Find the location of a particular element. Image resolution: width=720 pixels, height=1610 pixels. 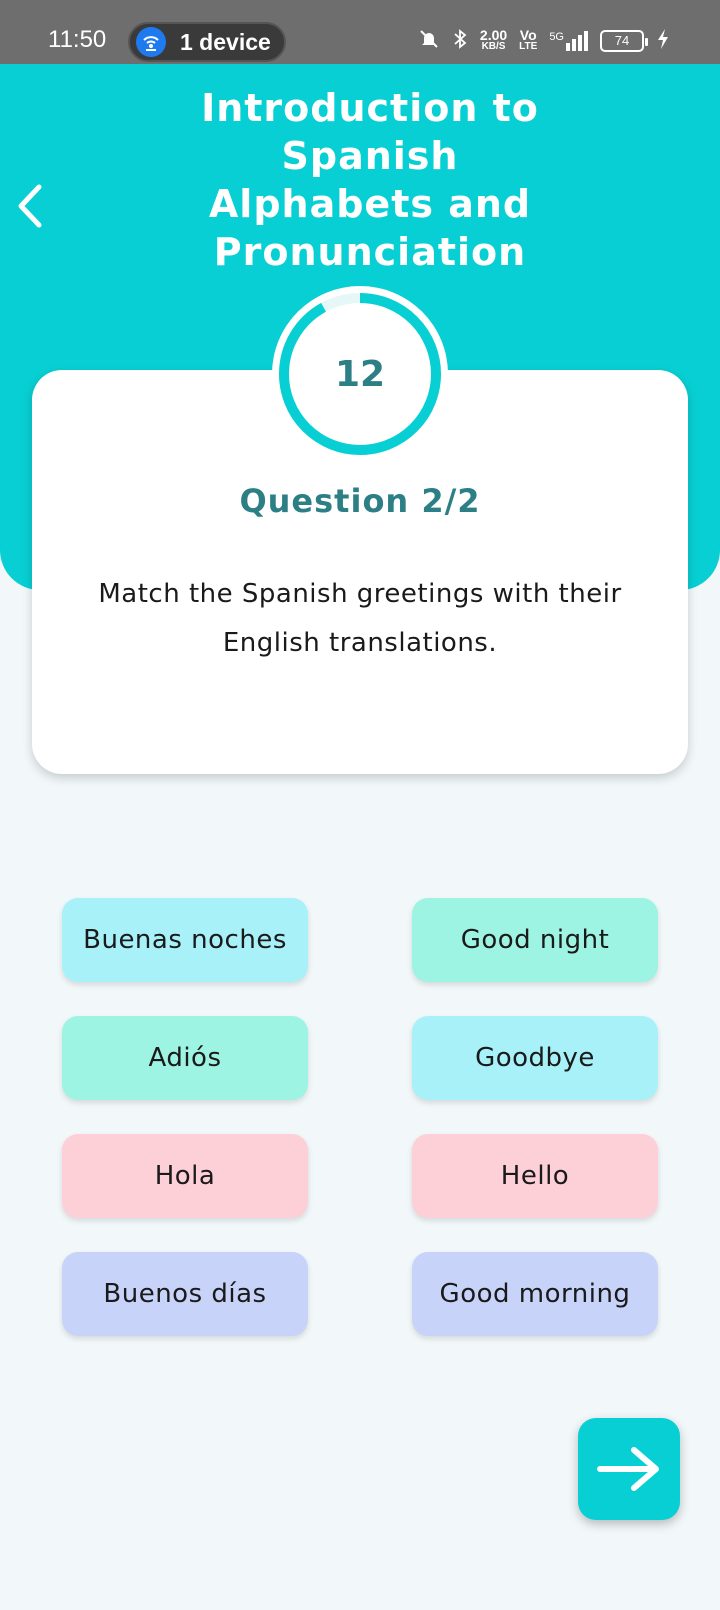

status-icons: 2.00 KB/S Vo LTE 5G 74 is located at coordinates (544, 40).